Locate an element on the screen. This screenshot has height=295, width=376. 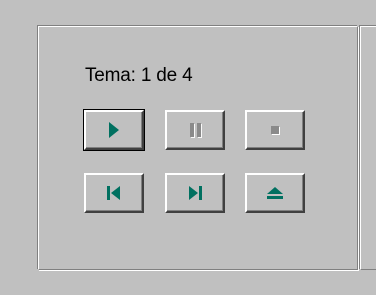
play-icon is located at coordinates (114, 130).